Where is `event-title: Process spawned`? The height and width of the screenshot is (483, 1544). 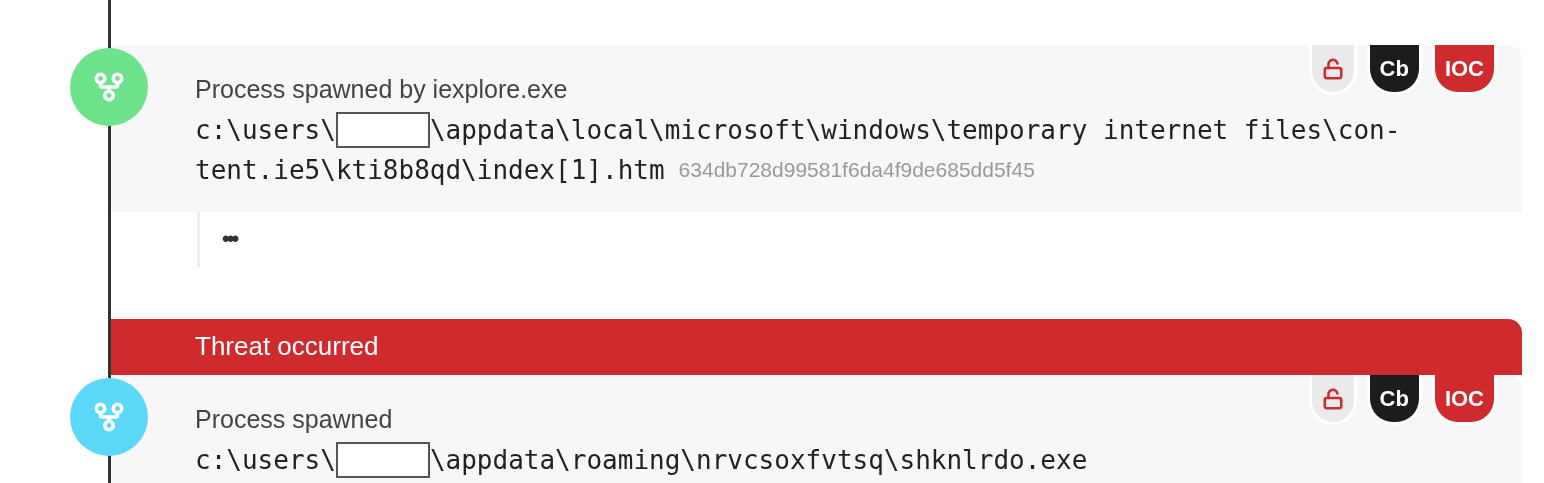 event-title: Process spawned is located at coordinates (294, 419).